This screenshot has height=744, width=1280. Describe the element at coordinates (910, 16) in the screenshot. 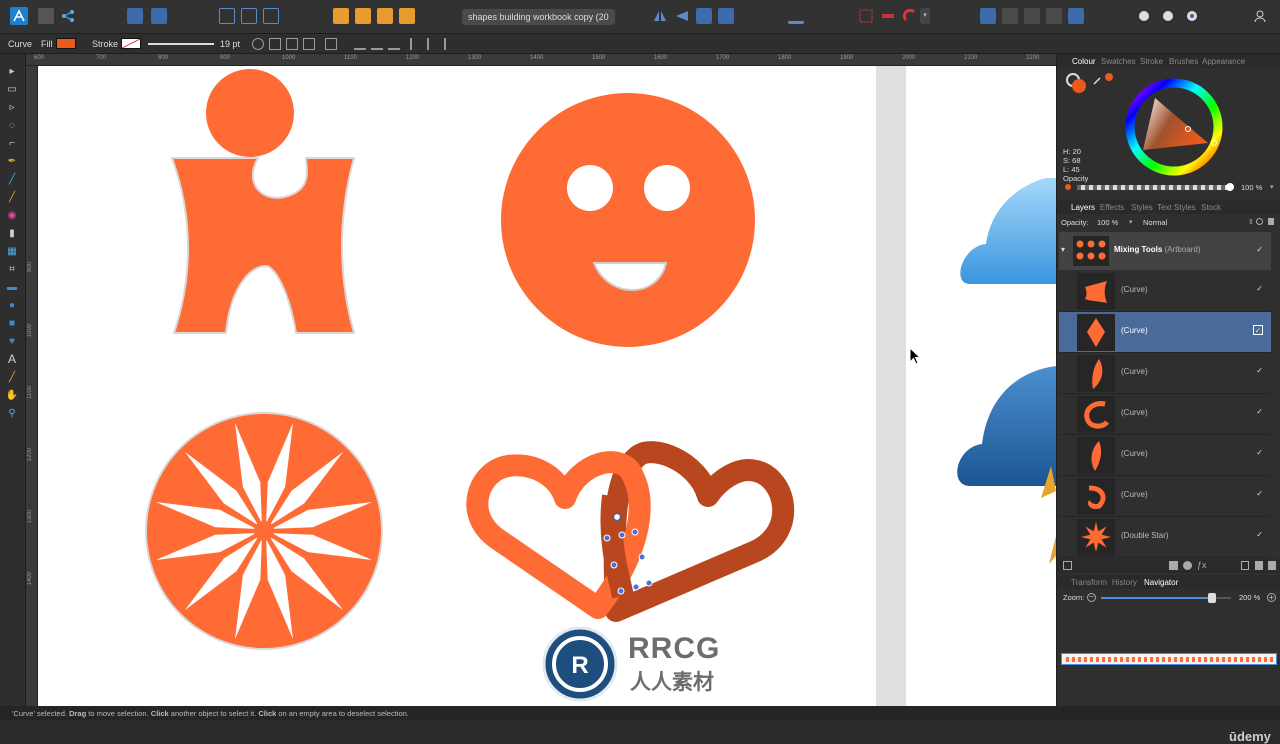

I see `magnet-icon` at that location.